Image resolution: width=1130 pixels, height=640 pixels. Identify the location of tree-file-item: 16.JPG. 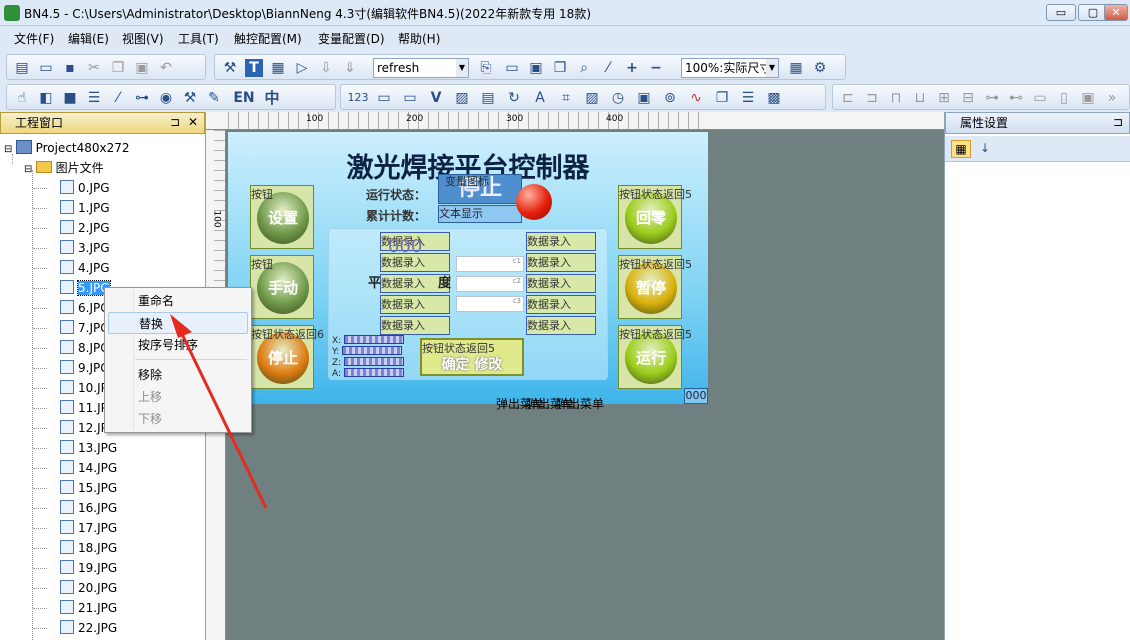
(88, 508).